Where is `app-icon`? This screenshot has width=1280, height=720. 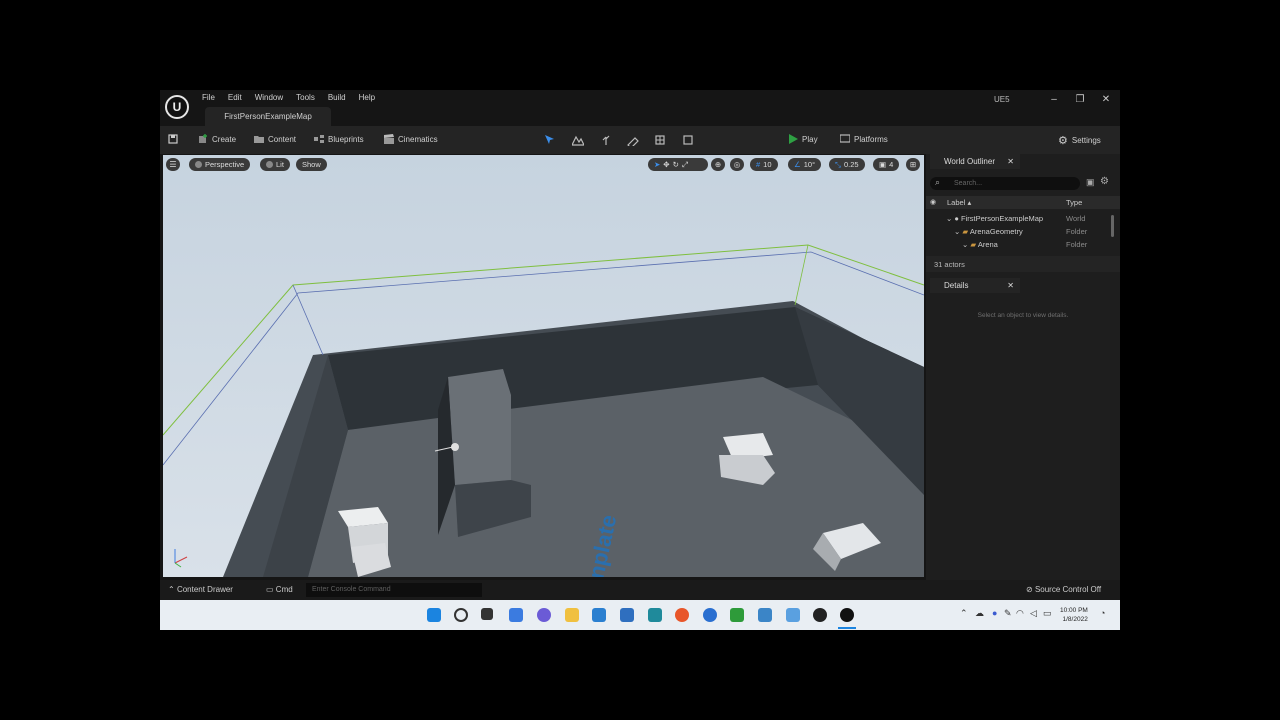
app-icon is located at coordinates (655, 615).